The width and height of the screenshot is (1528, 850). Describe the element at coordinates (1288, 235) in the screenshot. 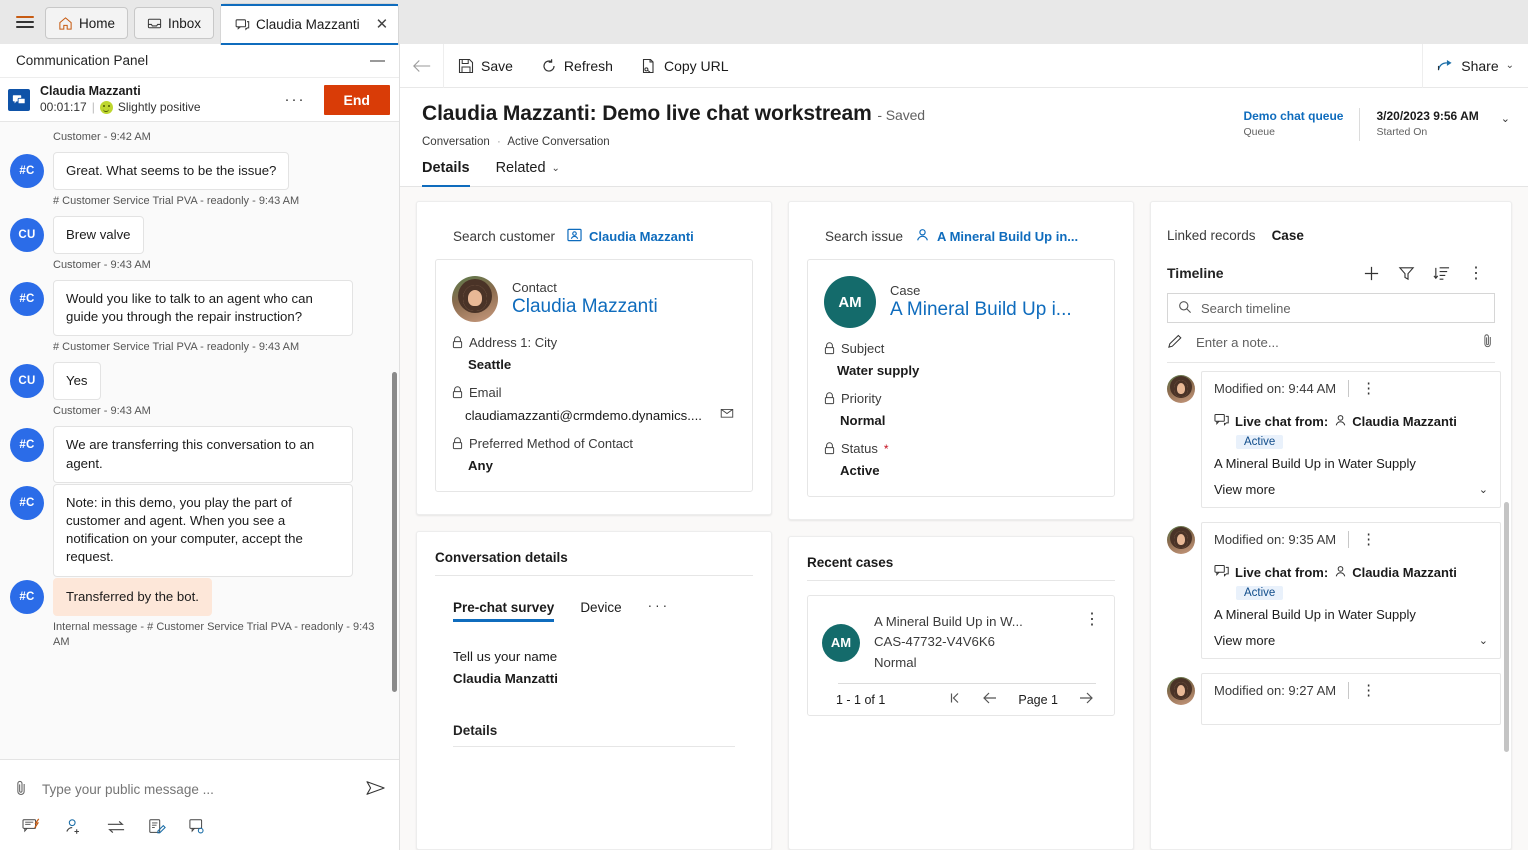

I see `linked-records-value: Case` at that location.